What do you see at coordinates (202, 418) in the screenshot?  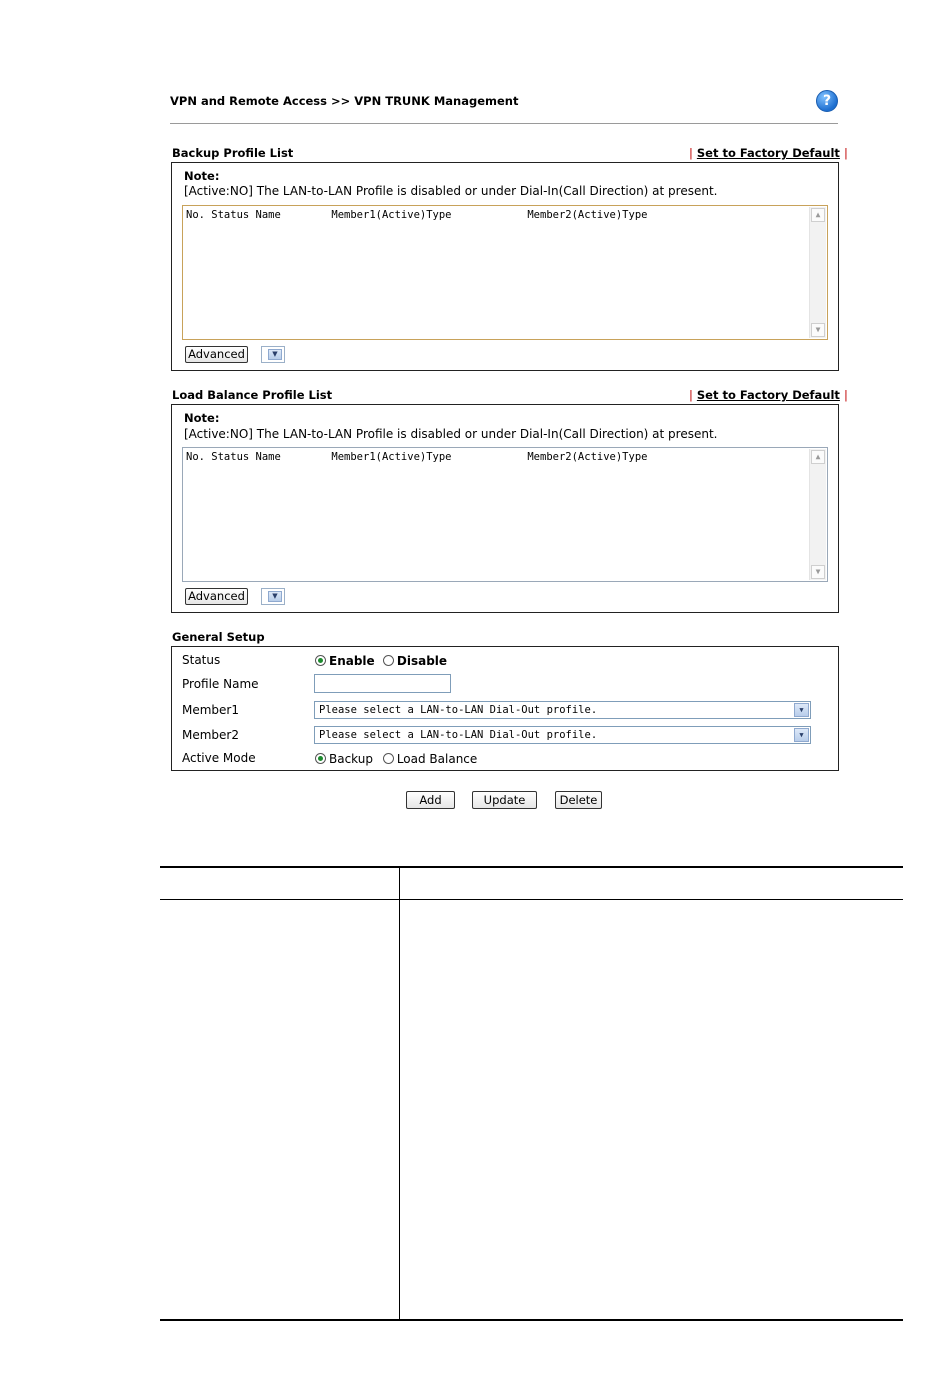 I see `load-balance-note-title: Note:` at bounding box center [202, 418].